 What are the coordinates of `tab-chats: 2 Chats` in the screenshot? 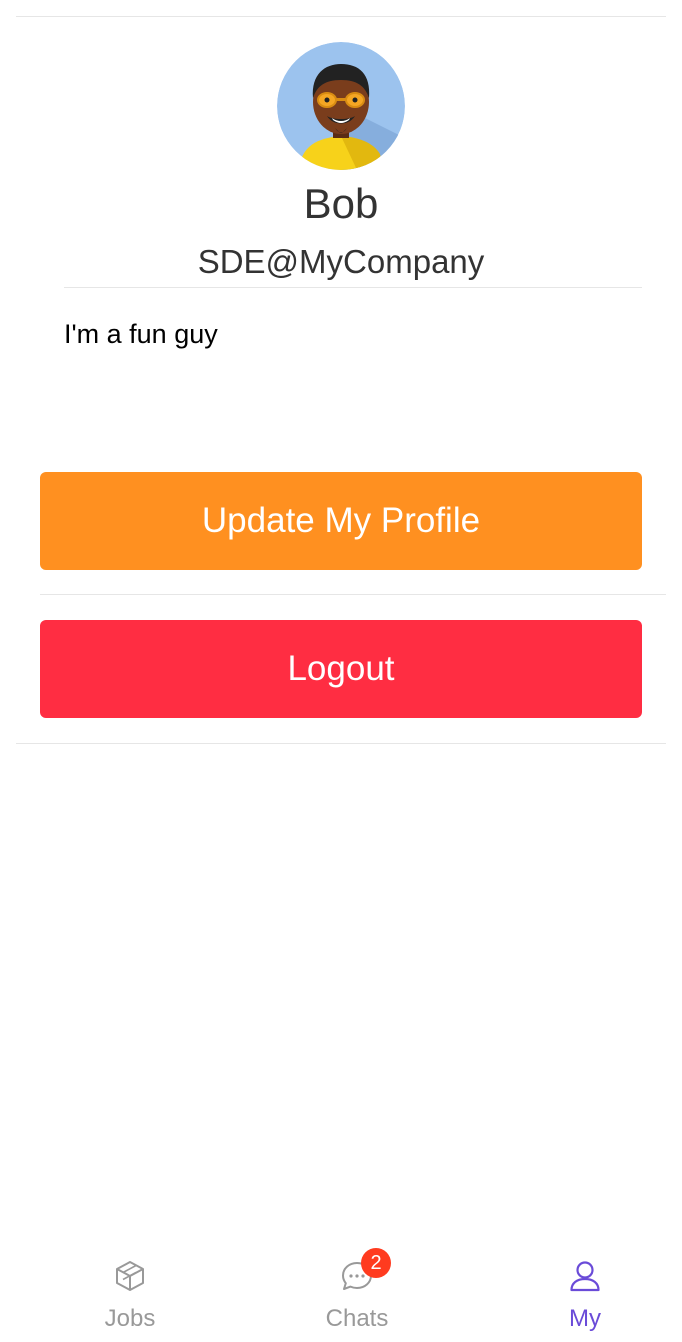 It's located at (357, 1291).